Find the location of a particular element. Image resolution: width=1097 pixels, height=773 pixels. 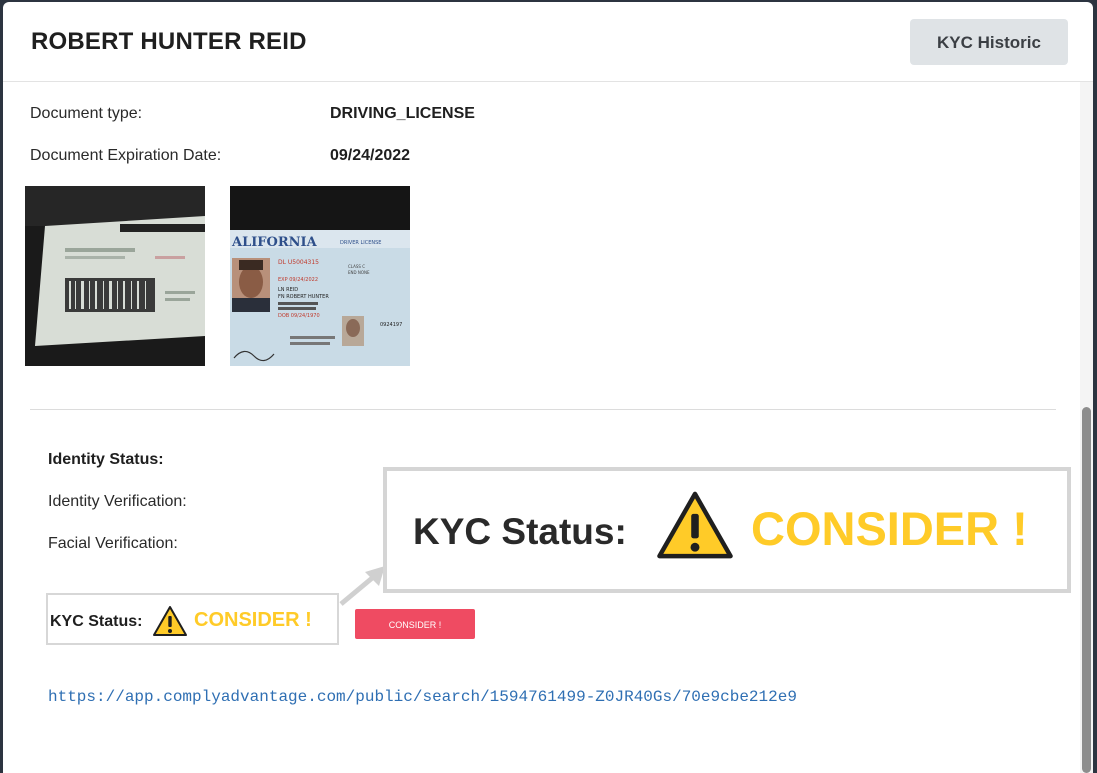

section-divider is located at coordinates (543, 409).